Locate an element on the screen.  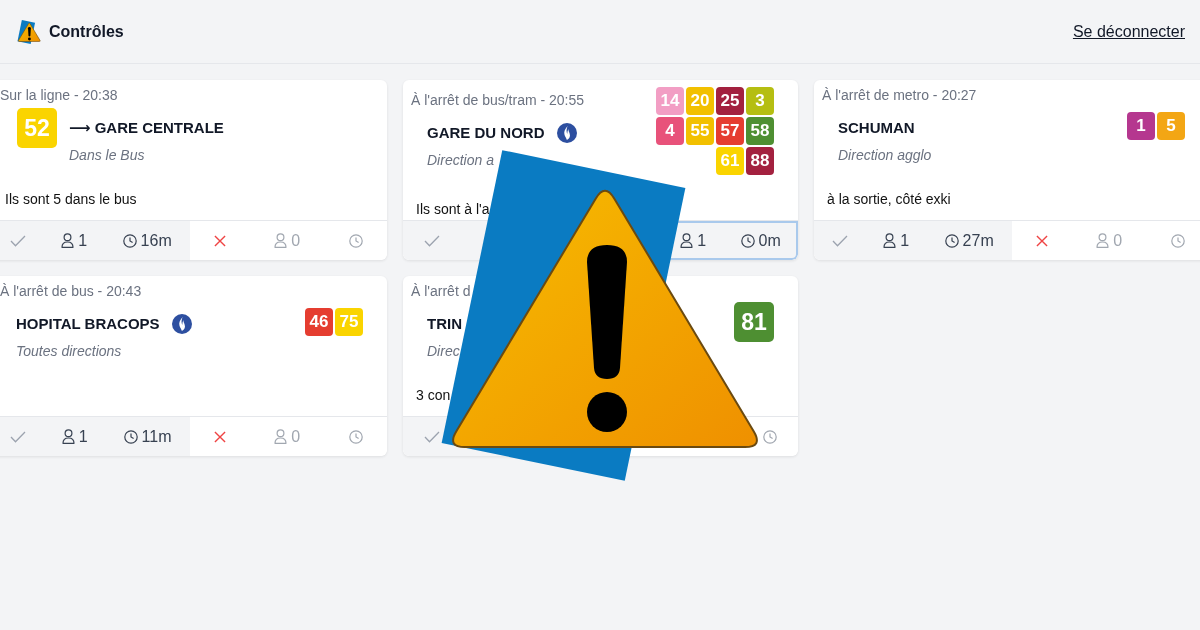
line-badge: 88 is located at coordinates (760, 161).